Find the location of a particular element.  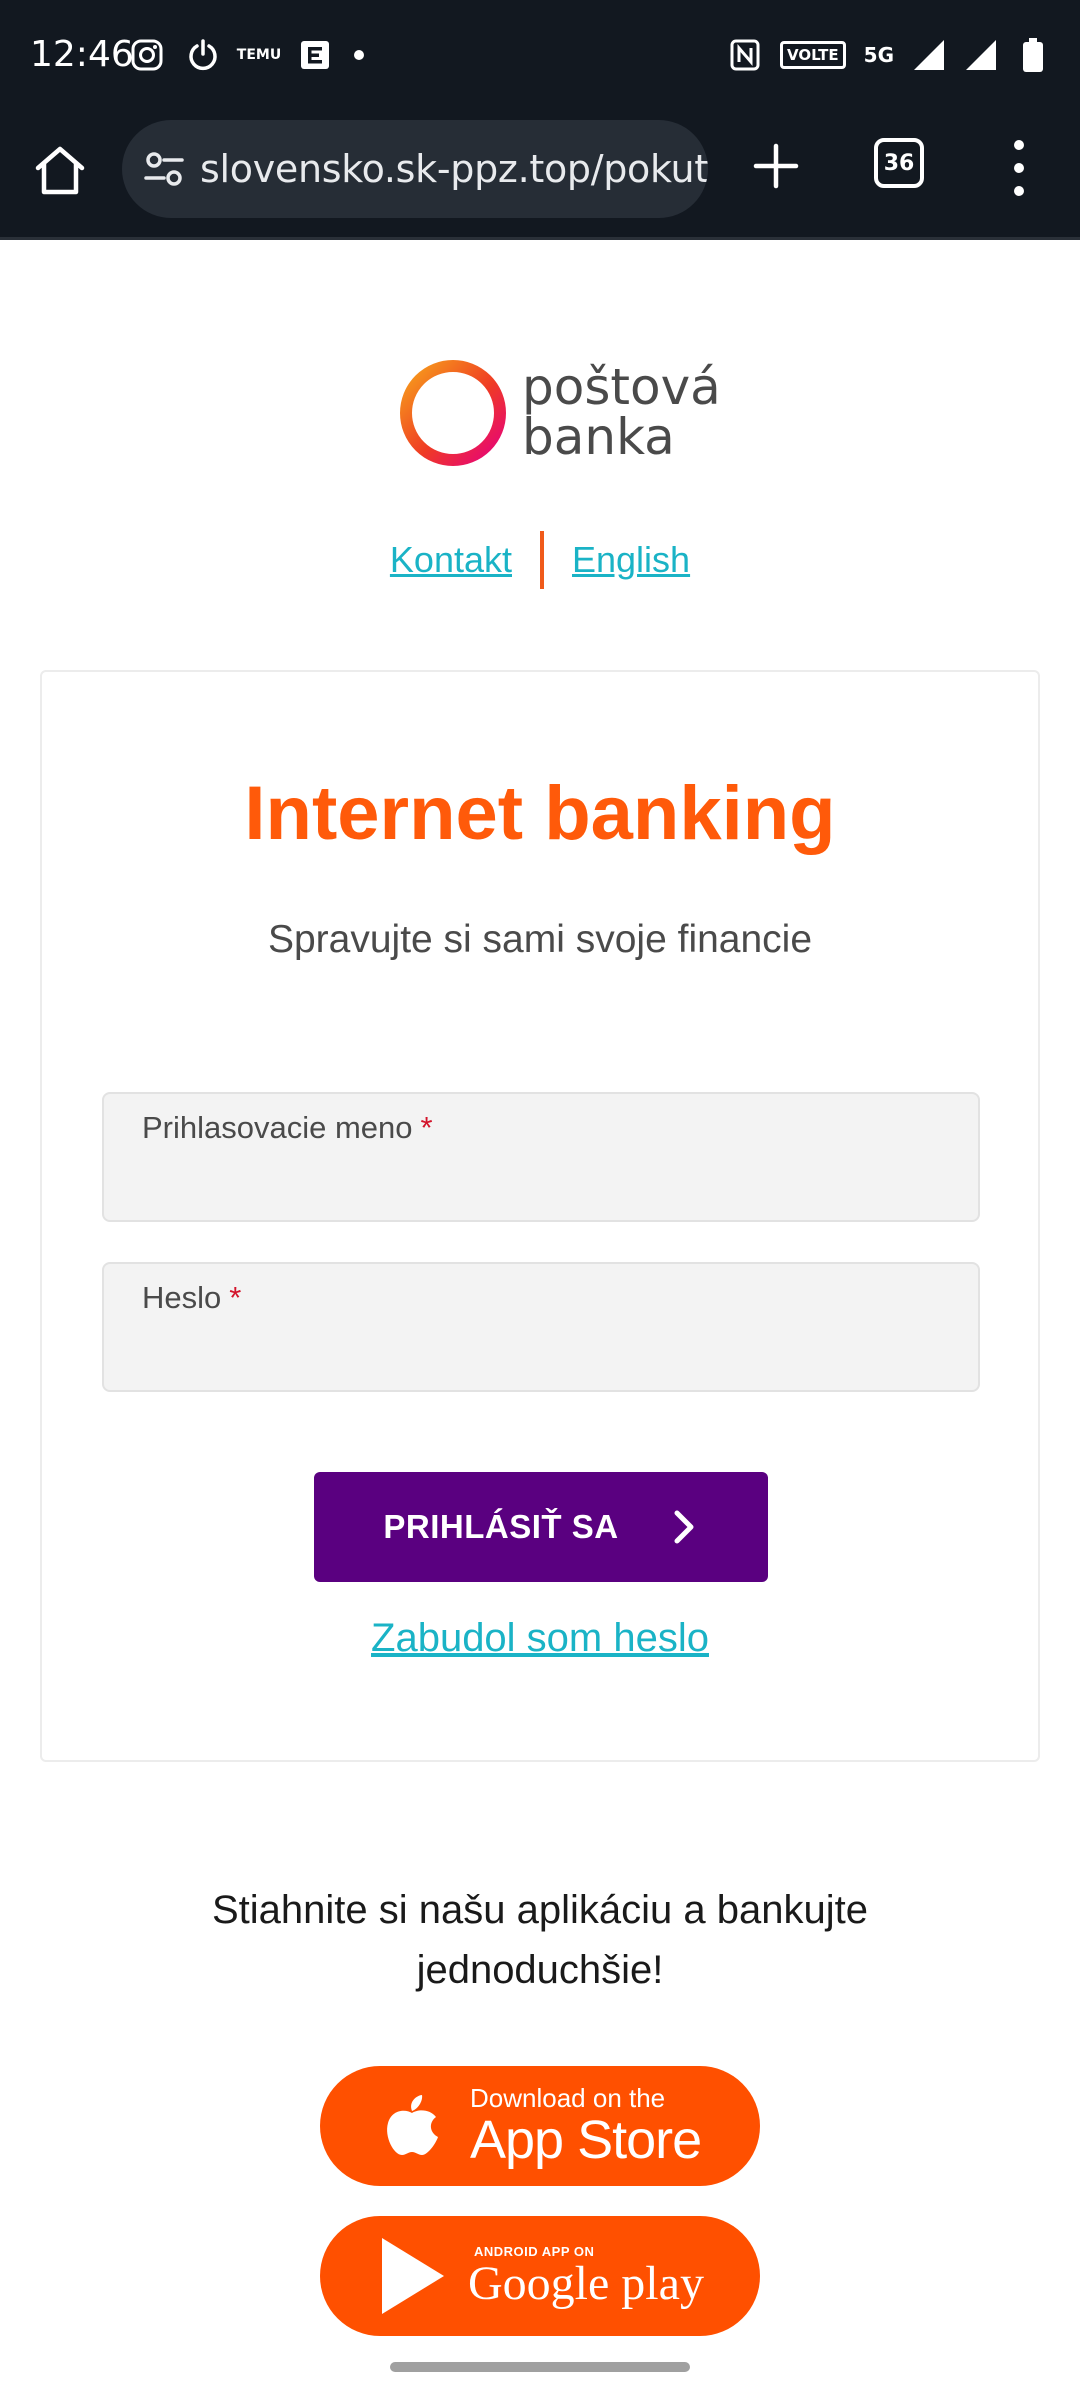

username-input is located at coordinates (540, 1184).